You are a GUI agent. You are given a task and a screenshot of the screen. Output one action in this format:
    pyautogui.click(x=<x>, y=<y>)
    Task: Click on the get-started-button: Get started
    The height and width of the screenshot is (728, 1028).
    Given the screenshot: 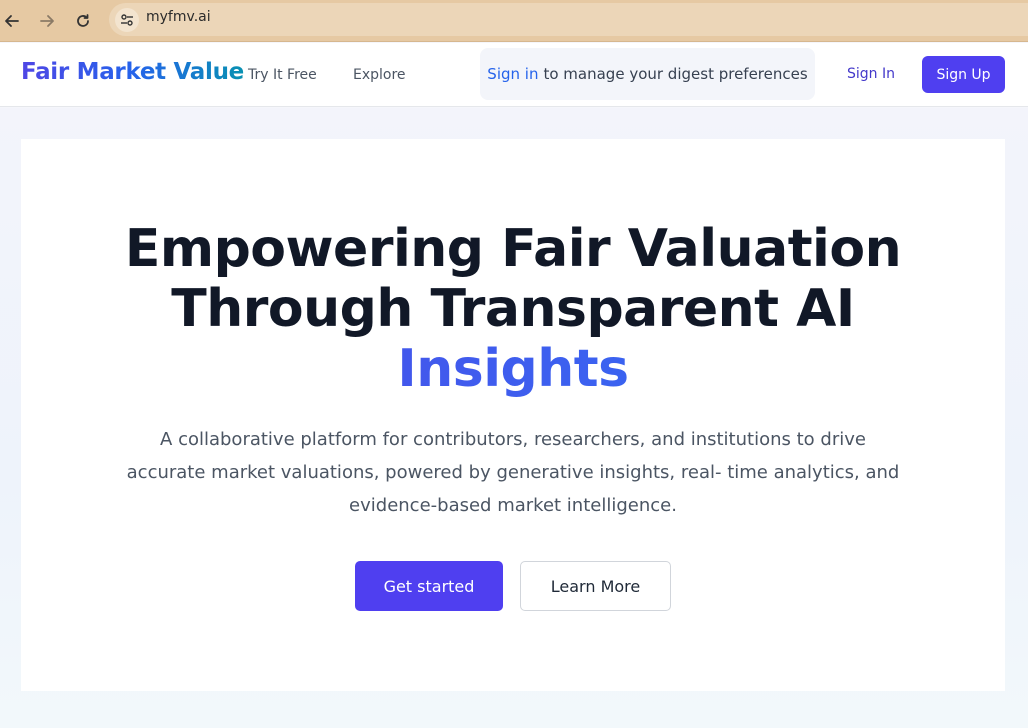 What is the action you would take?
    pyautogui.click(x=429, y=586)
    